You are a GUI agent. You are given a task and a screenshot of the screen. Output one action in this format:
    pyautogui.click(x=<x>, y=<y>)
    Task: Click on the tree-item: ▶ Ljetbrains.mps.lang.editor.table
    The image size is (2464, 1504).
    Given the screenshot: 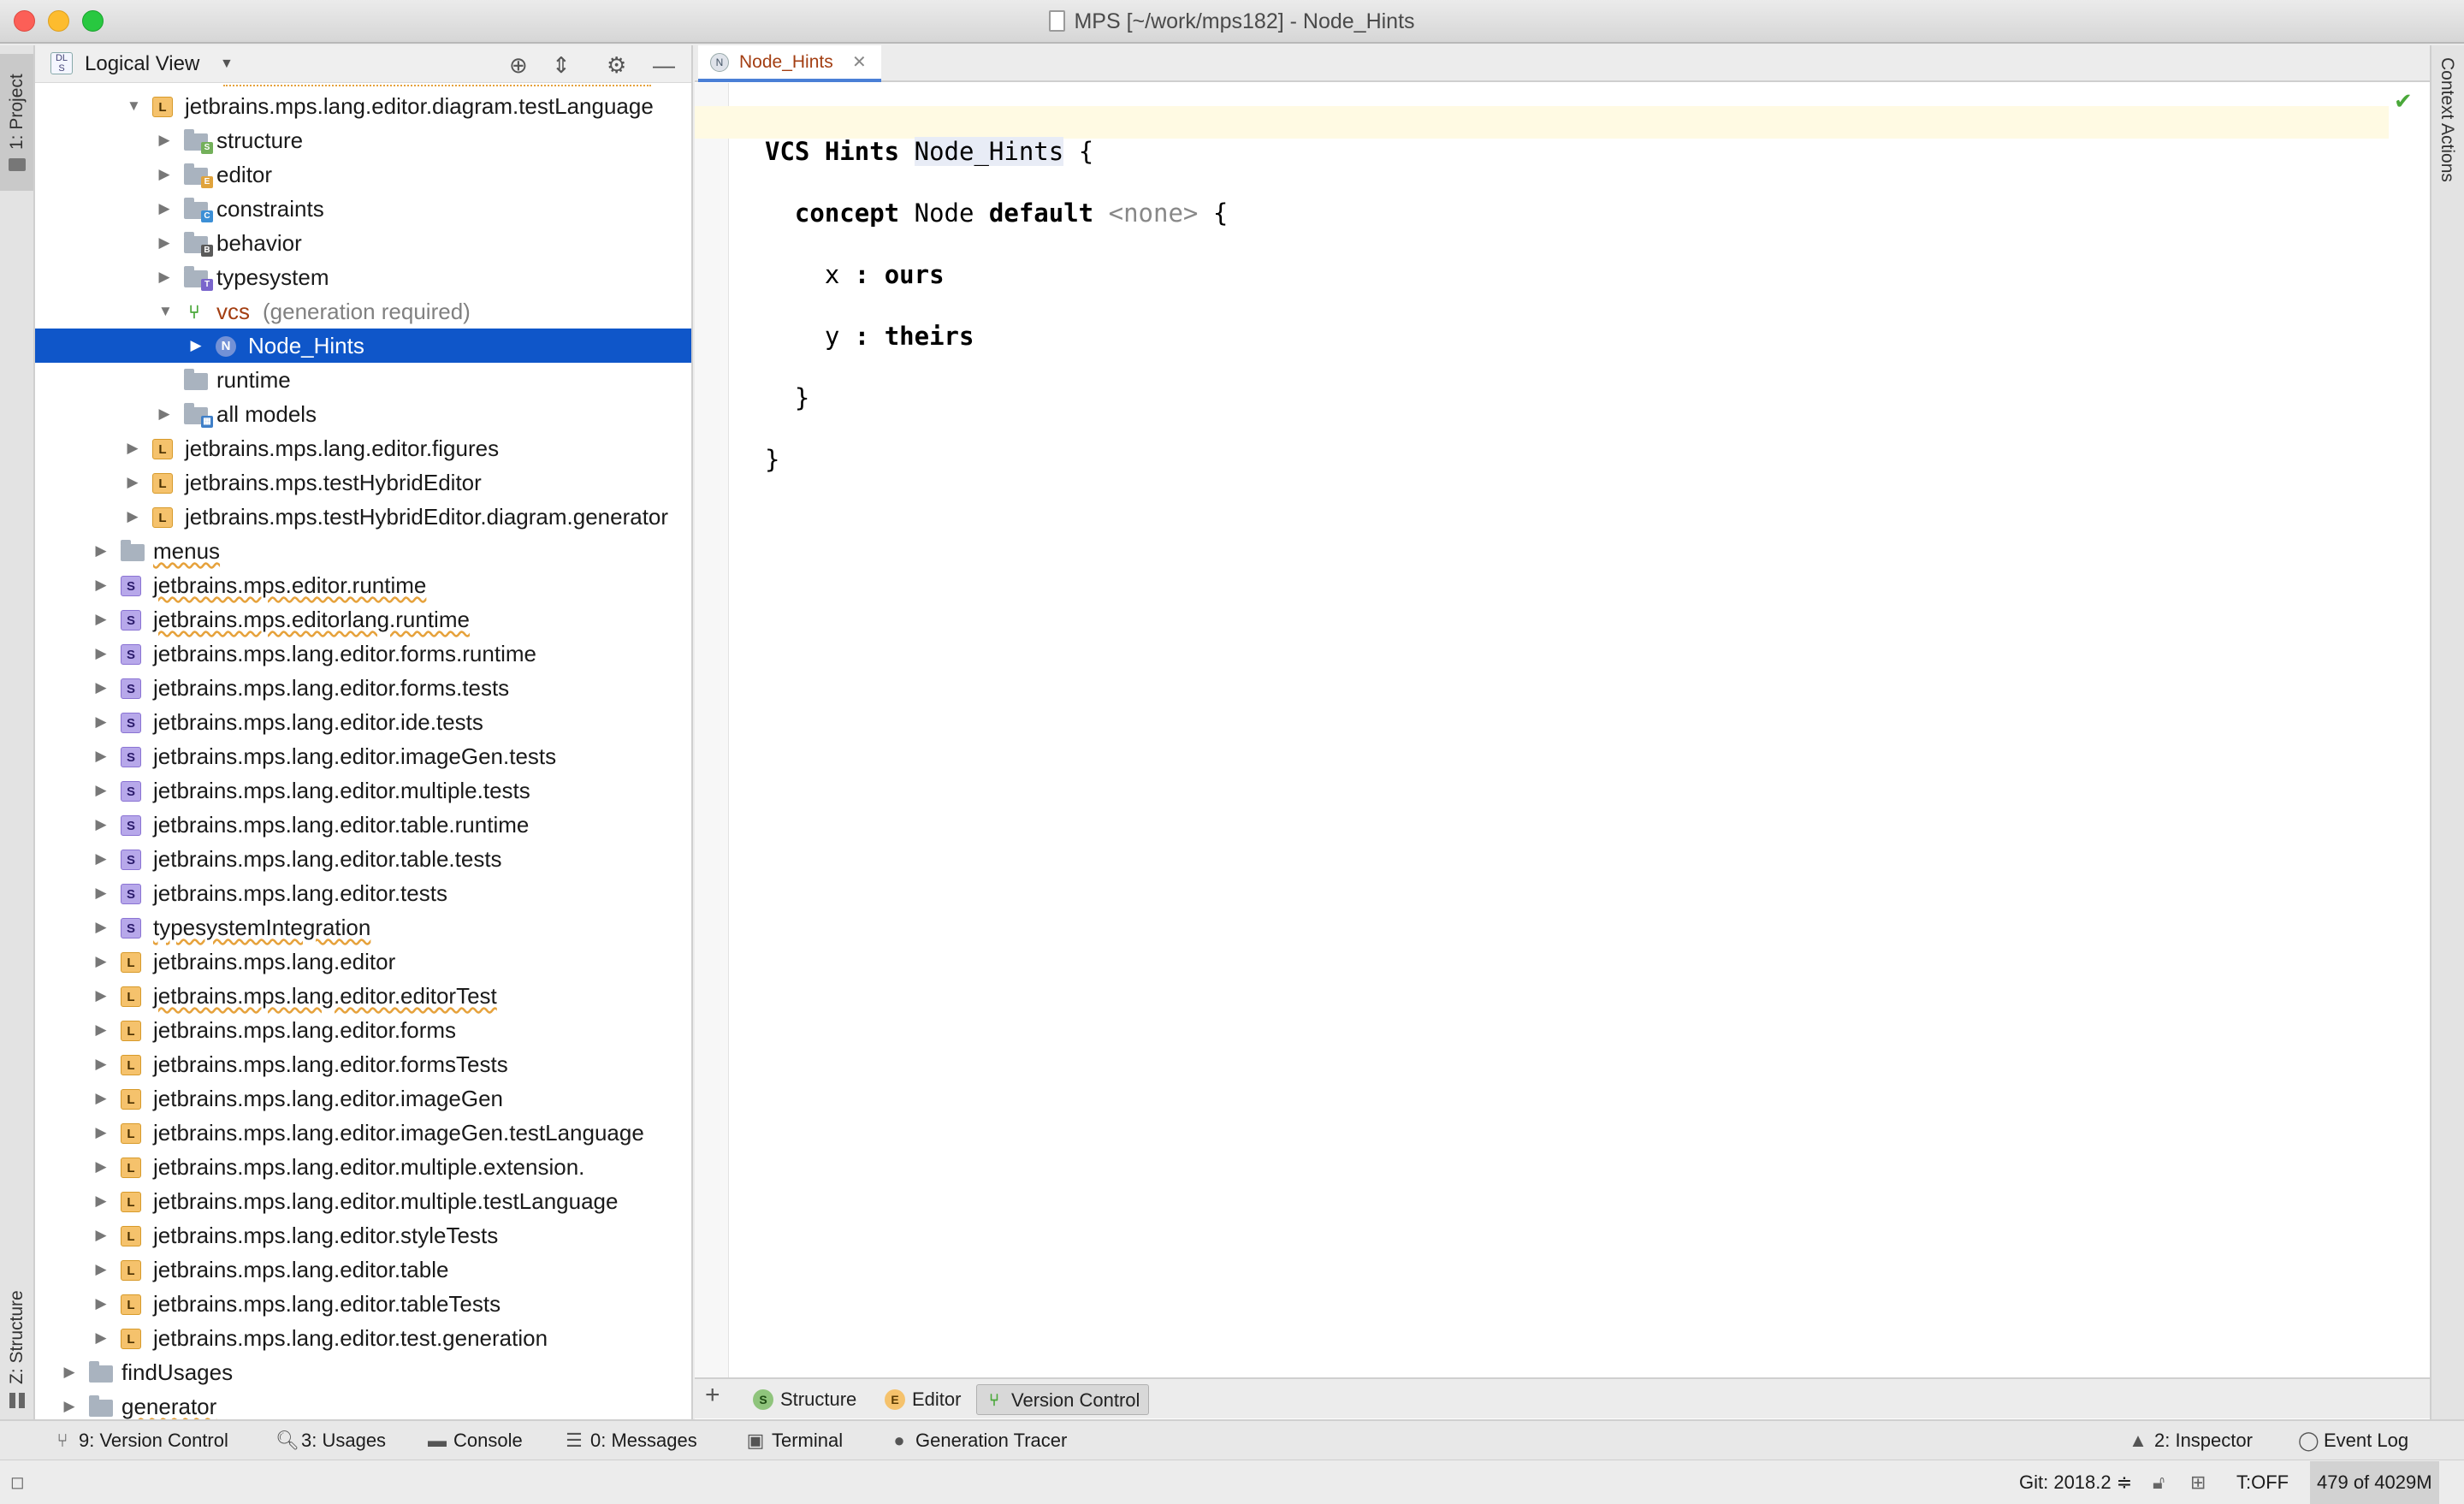 What is the action you would take?
    pyautogui.click(x=363, y=1270)
    